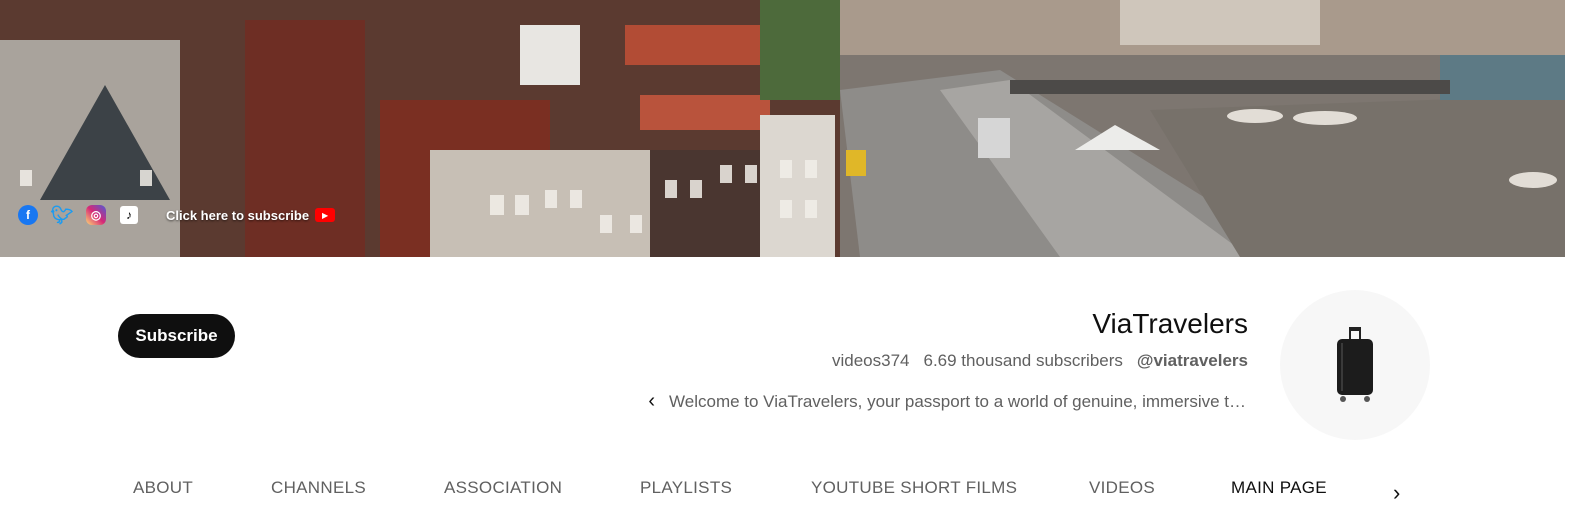 The image size is (1592, 516). Describe the element at coordinates (870, 360) in the screenshot. I see `video-count: videos374` at that location.